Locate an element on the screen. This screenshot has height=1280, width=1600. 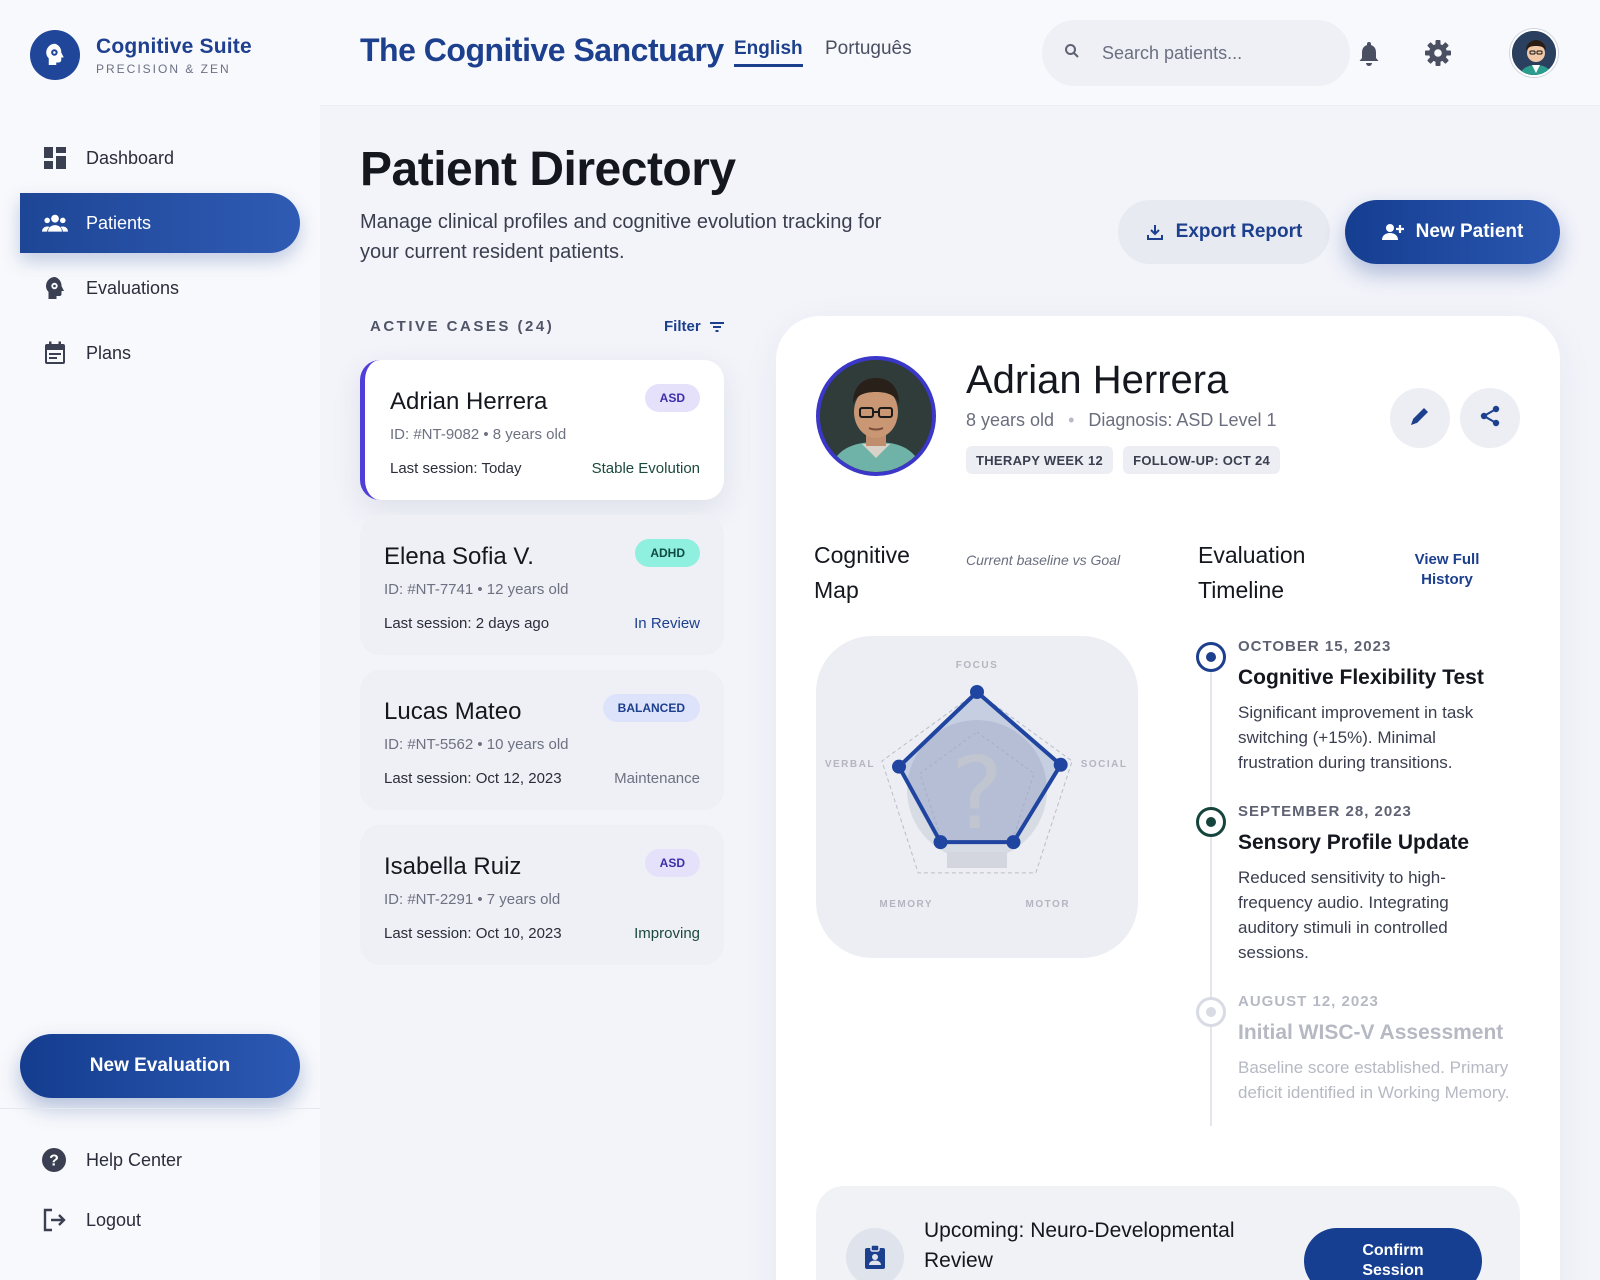
radar-axis-label: VERBAL is located at coordinates (850, 764).